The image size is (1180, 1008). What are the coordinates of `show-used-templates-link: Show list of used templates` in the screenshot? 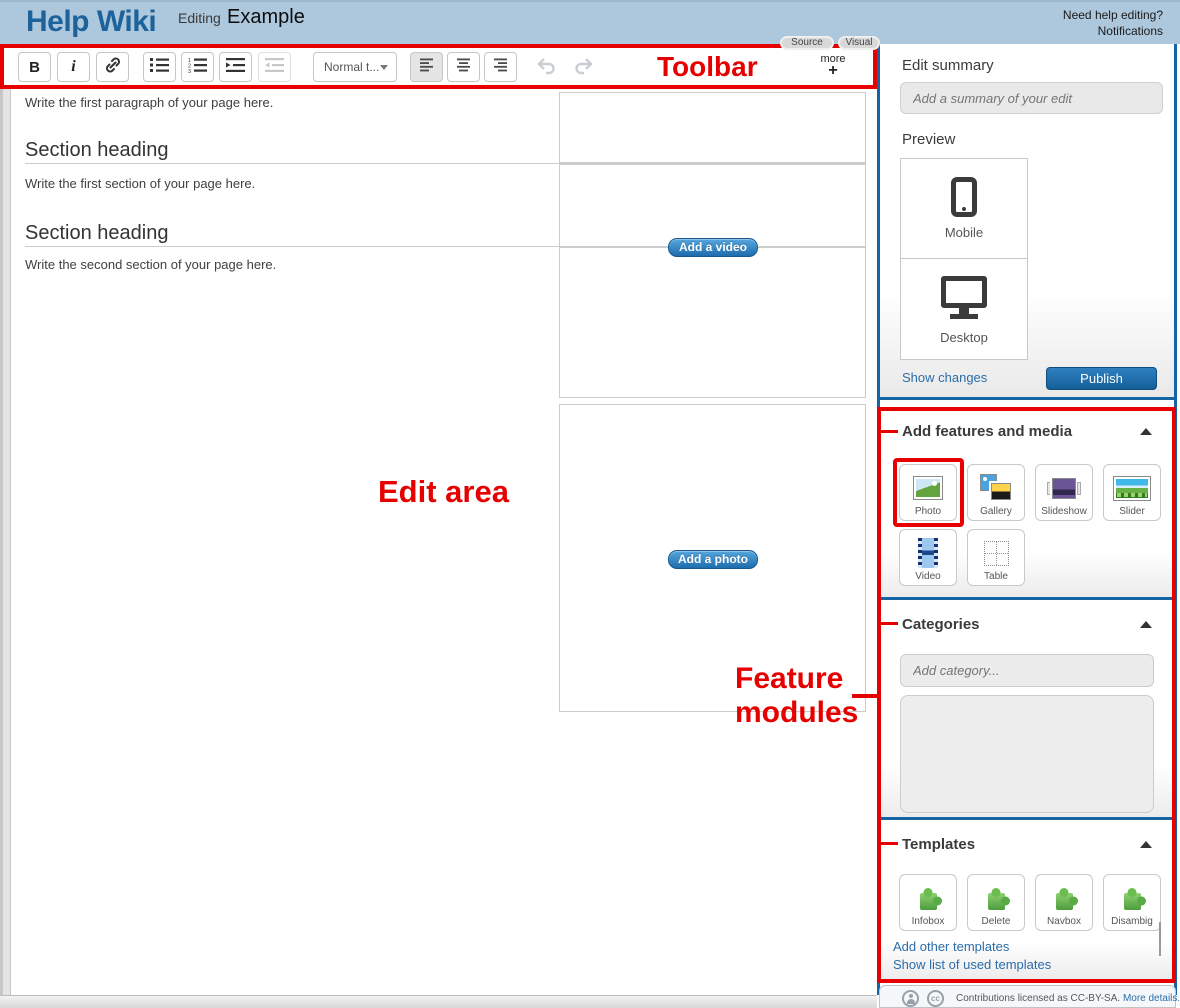 It's located at (972, 964).